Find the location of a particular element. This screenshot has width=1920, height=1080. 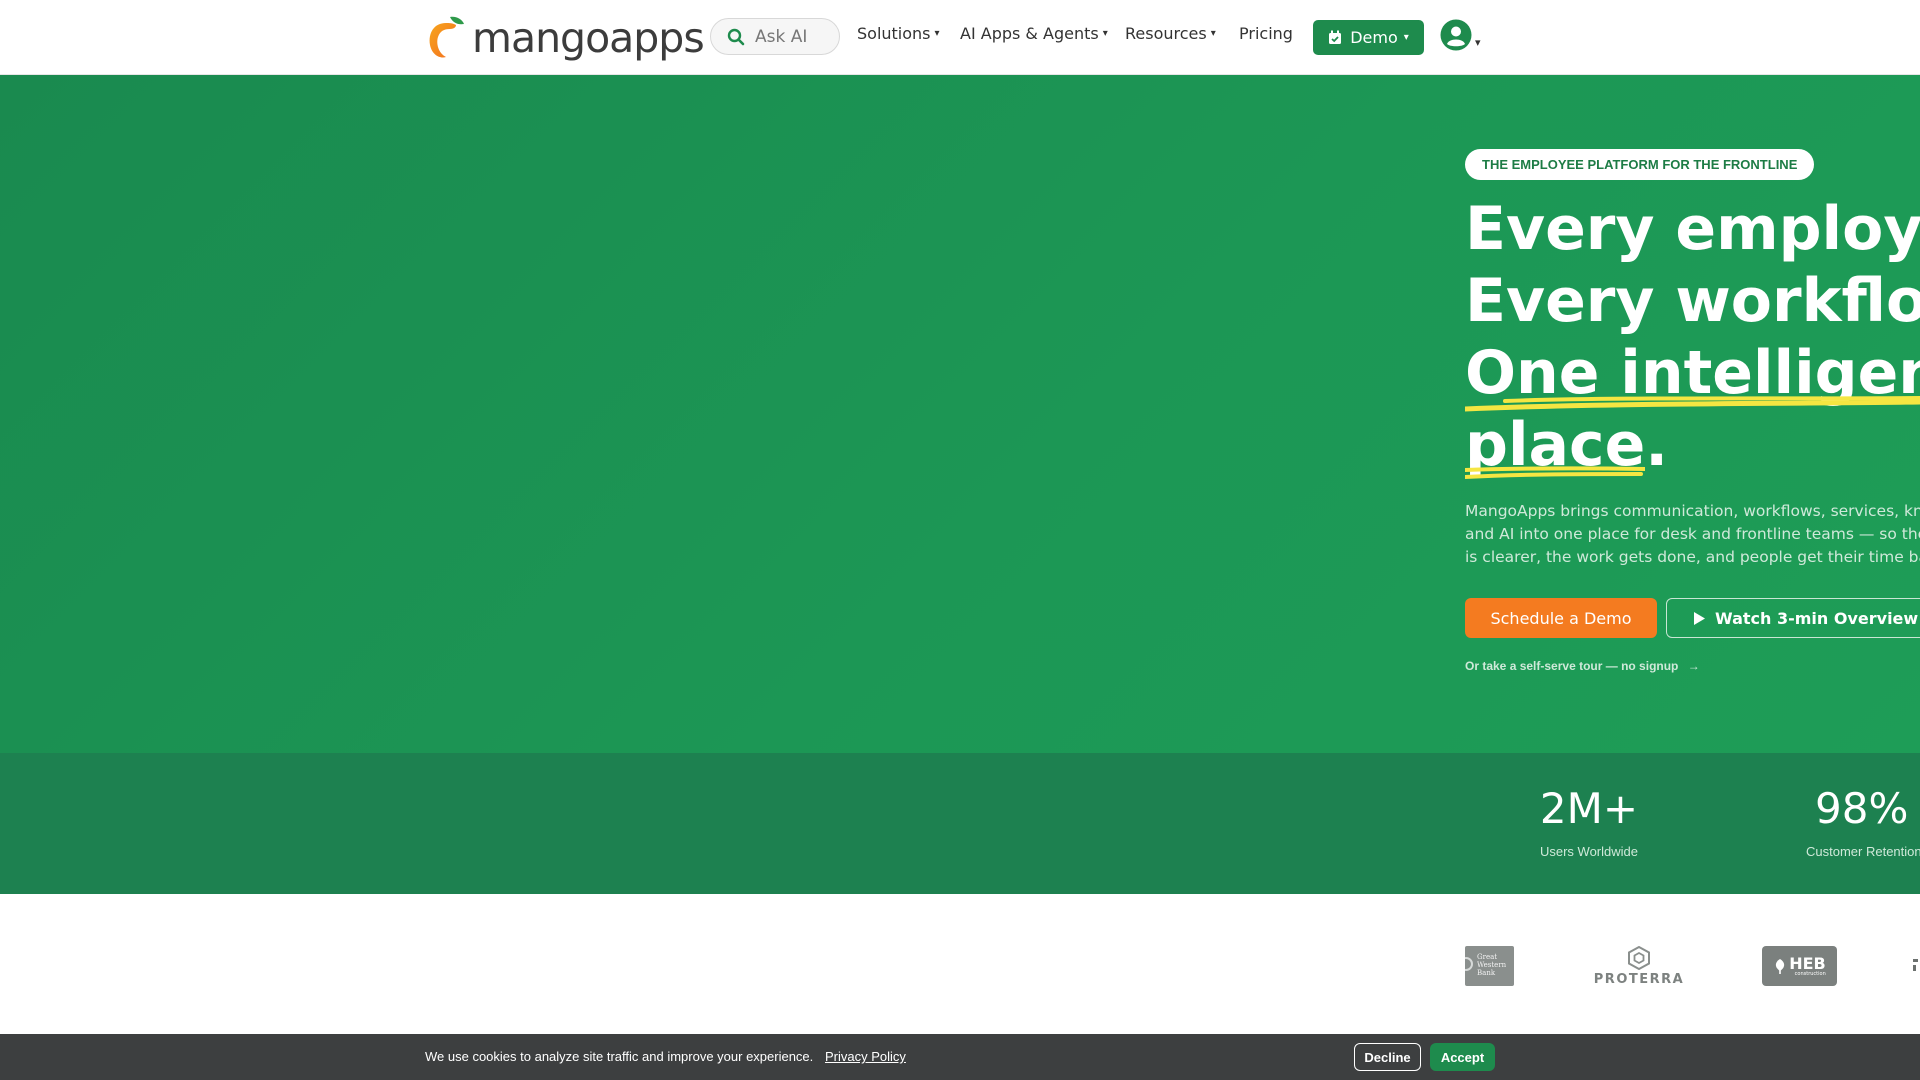

stat-value: 2M+ is located at coordinates (1589, 808).